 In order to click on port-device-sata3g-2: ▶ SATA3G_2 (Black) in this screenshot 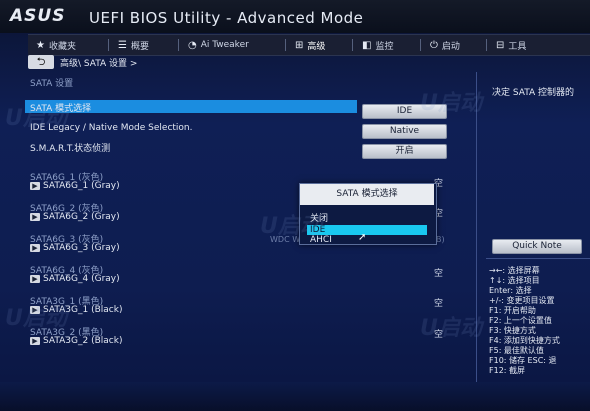, I will do `click(76, 341)`.